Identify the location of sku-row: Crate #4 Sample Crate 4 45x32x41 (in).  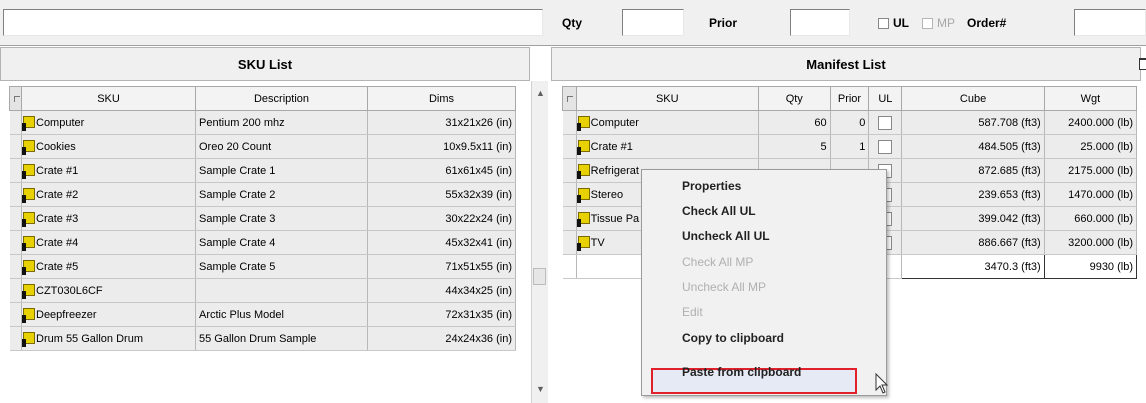
(262, 242).